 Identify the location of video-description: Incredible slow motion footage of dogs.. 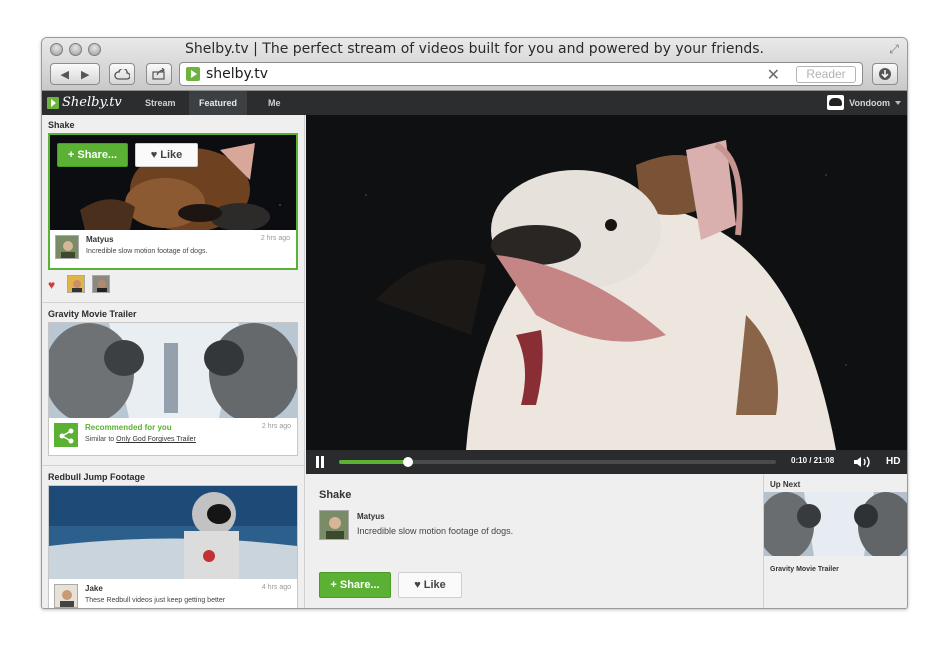
(435, 531).